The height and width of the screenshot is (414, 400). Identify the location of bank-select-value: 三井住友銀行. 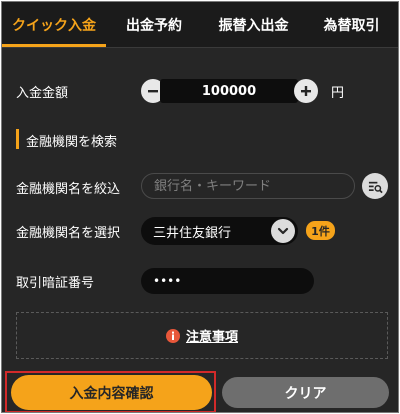
(192, 233).